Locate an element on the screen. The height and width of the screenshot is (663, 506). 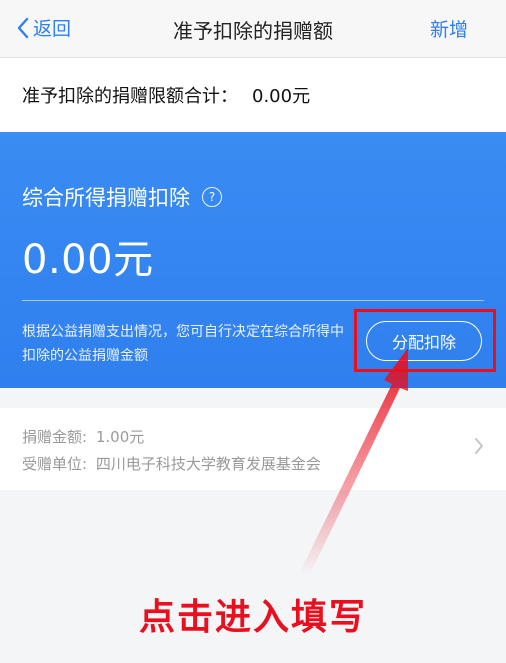
card-title-text: 综合所得捐赠扣除 is located at coordinates (106, 198).